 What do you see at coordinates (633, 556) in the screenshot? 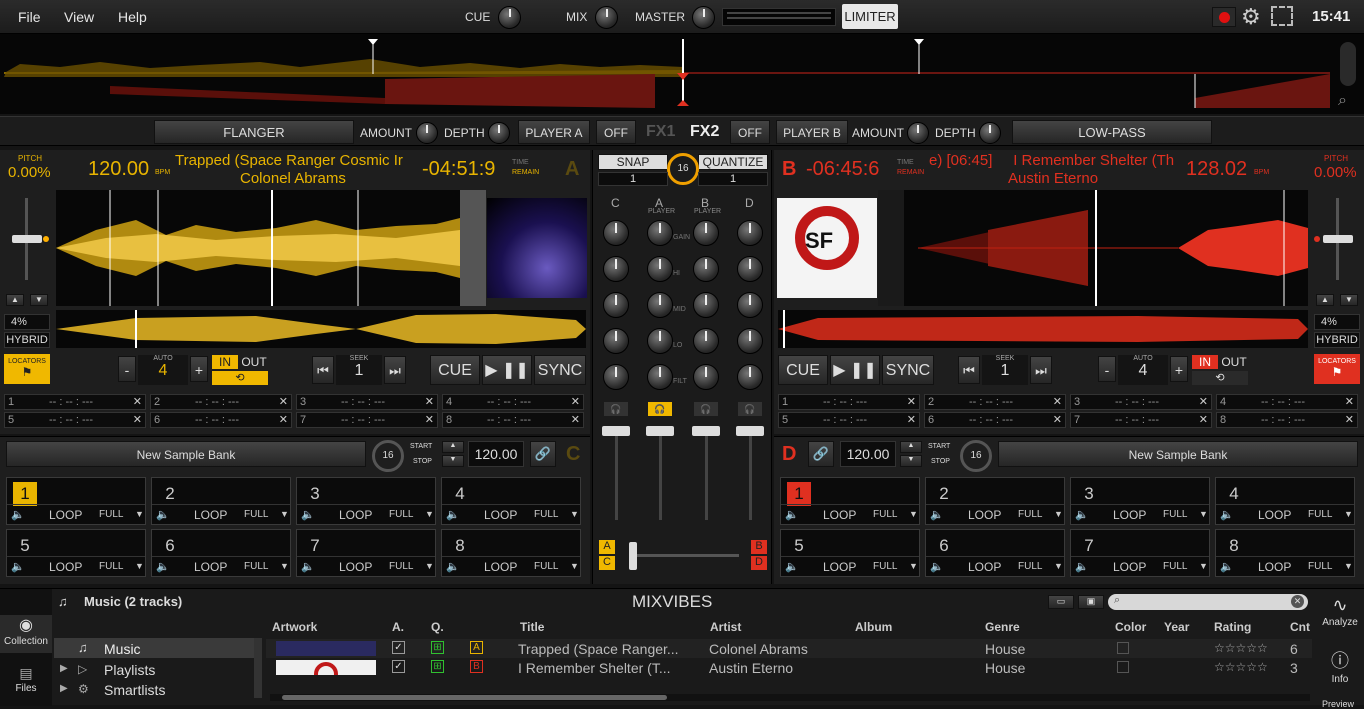
I see `crossfader` at bounding box center [633, 556].